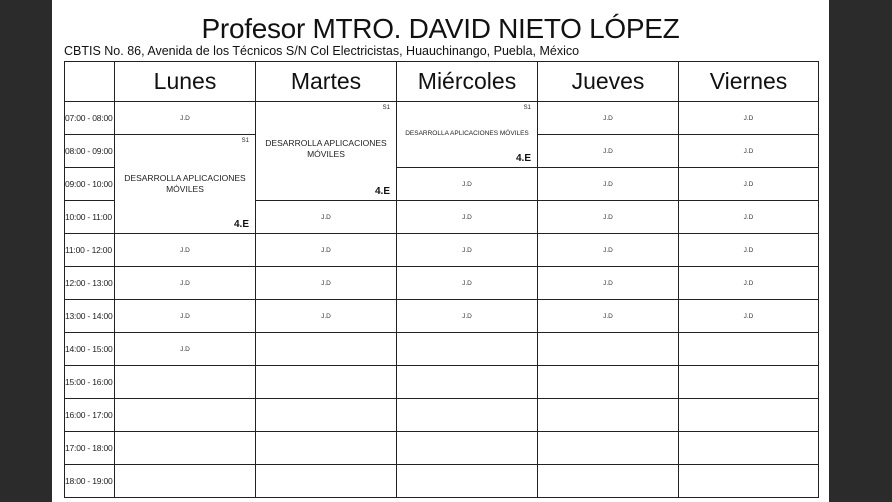 This screenshot has height=502, width=892. I want to click on time-slot: 11:00 - 12:00, so click(89, 250).